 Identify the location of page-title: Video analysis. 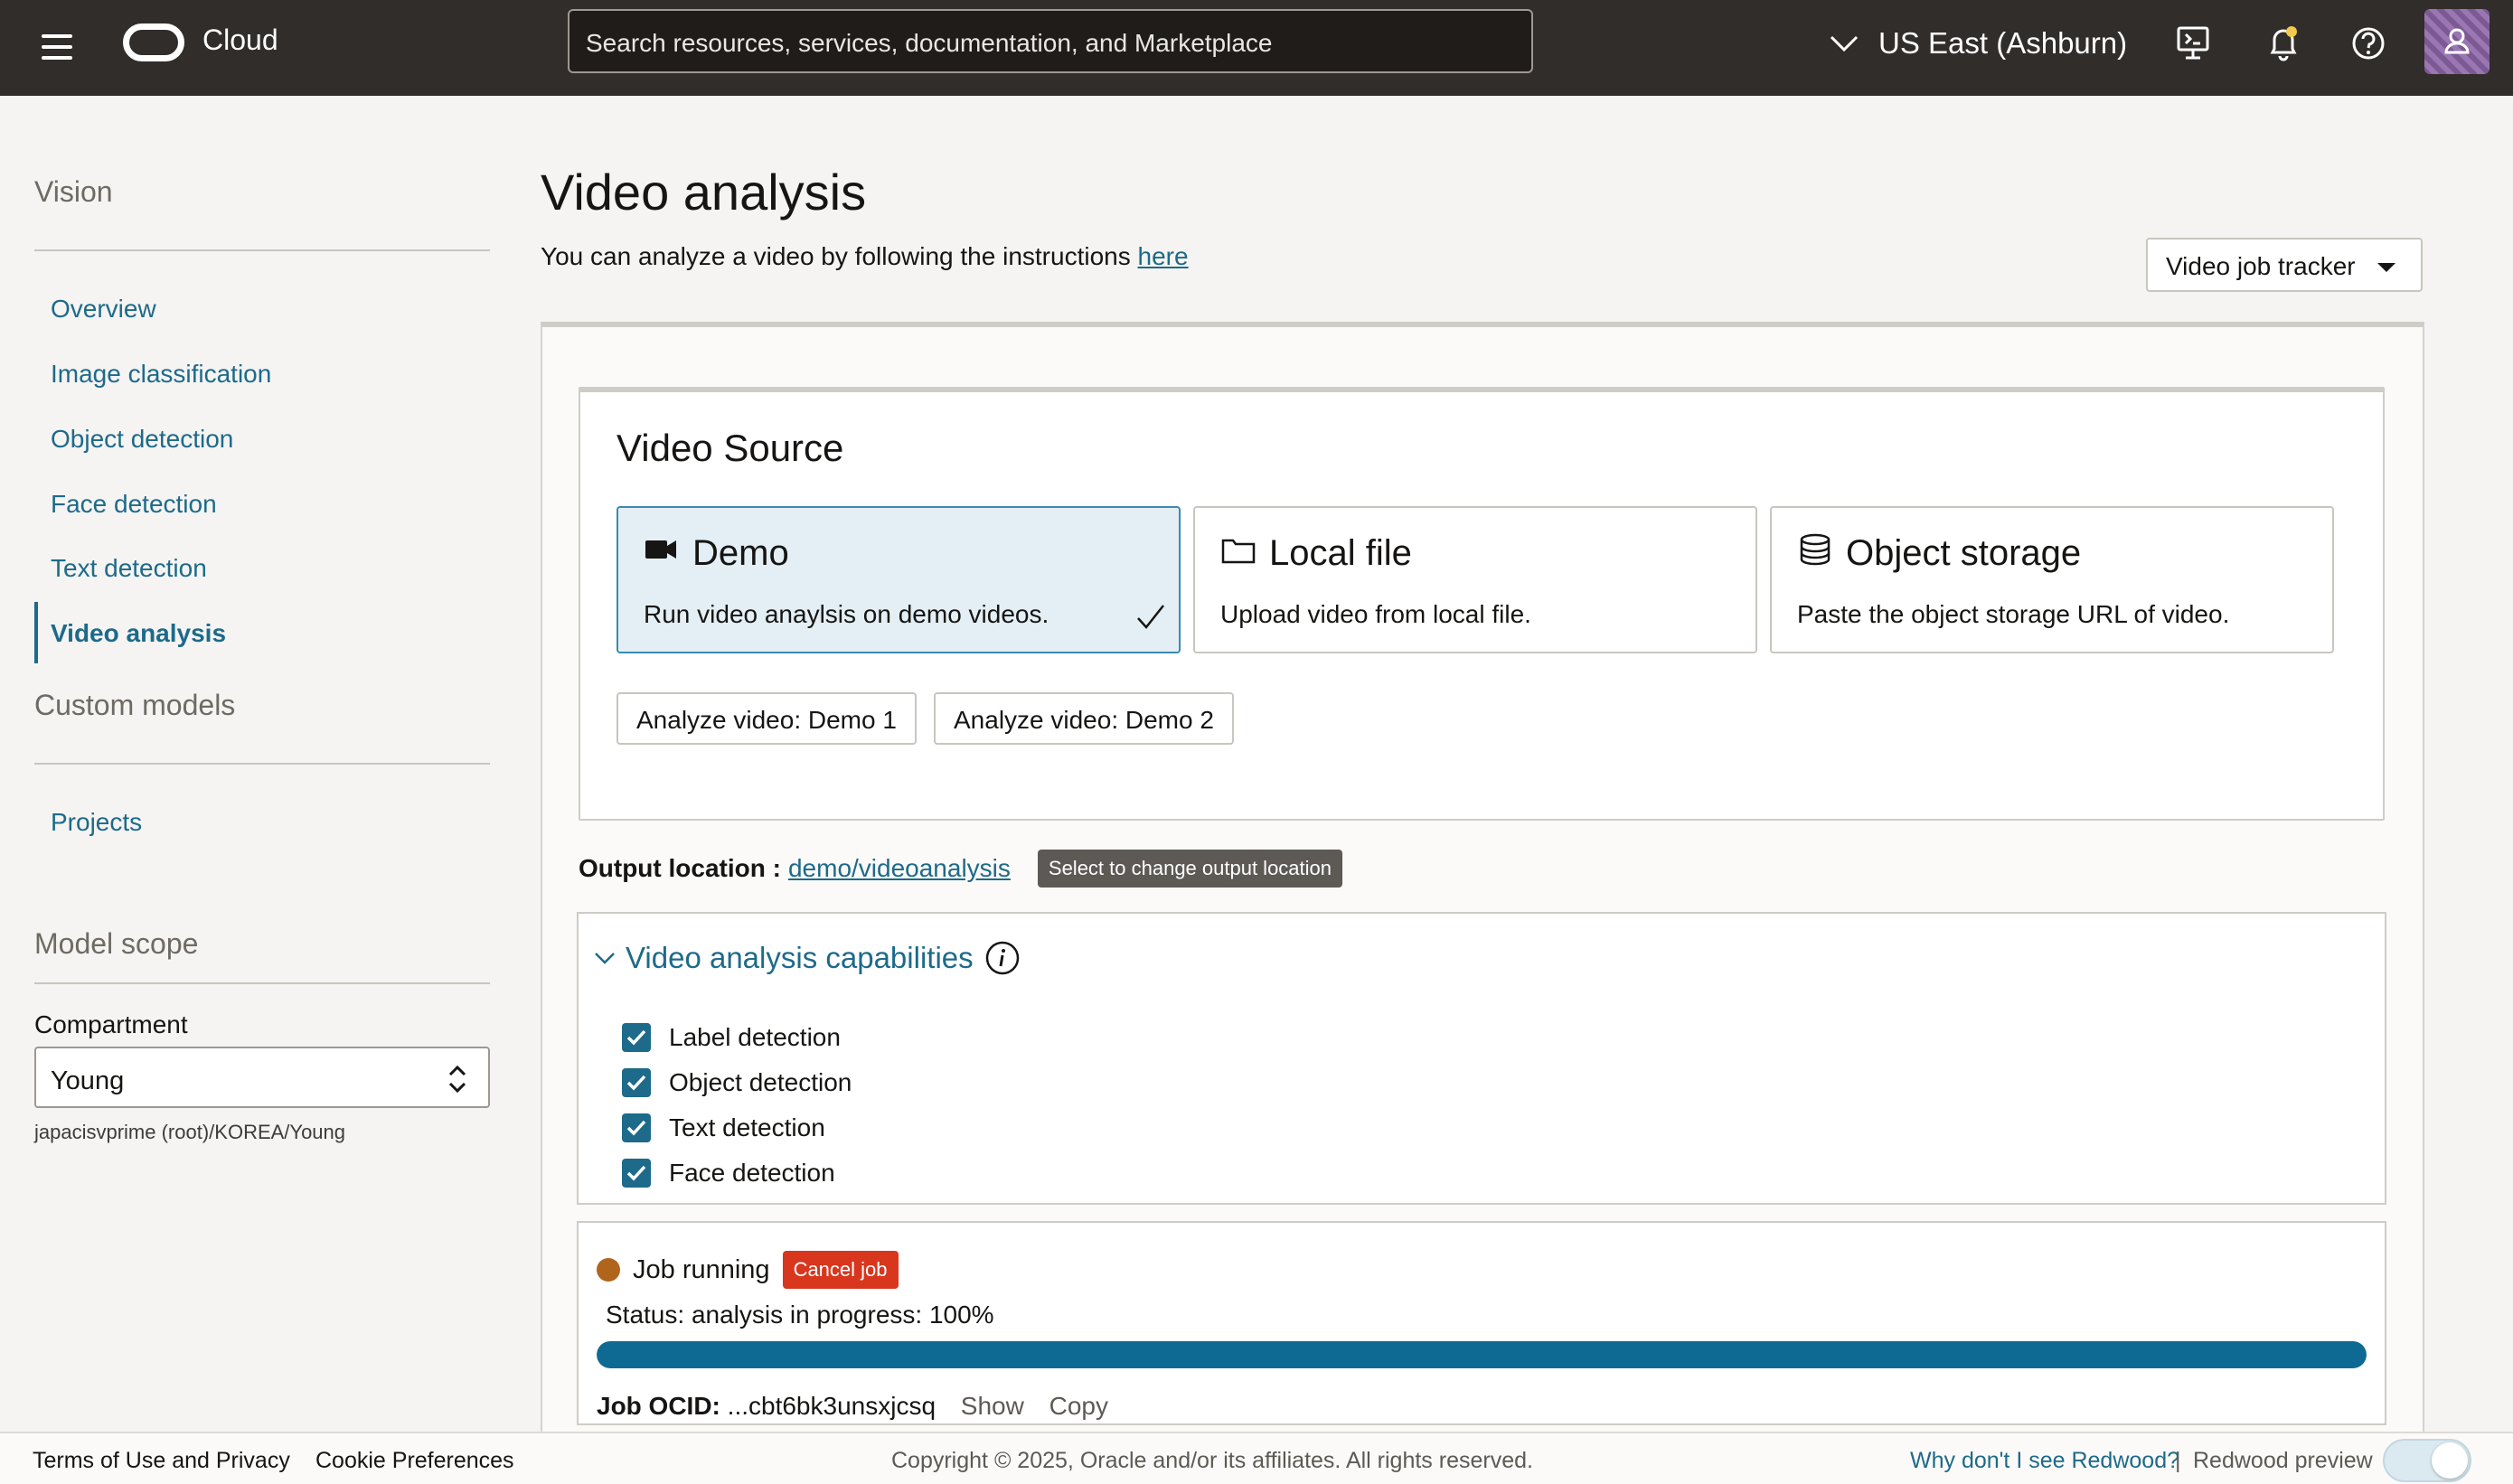
(704, 192).